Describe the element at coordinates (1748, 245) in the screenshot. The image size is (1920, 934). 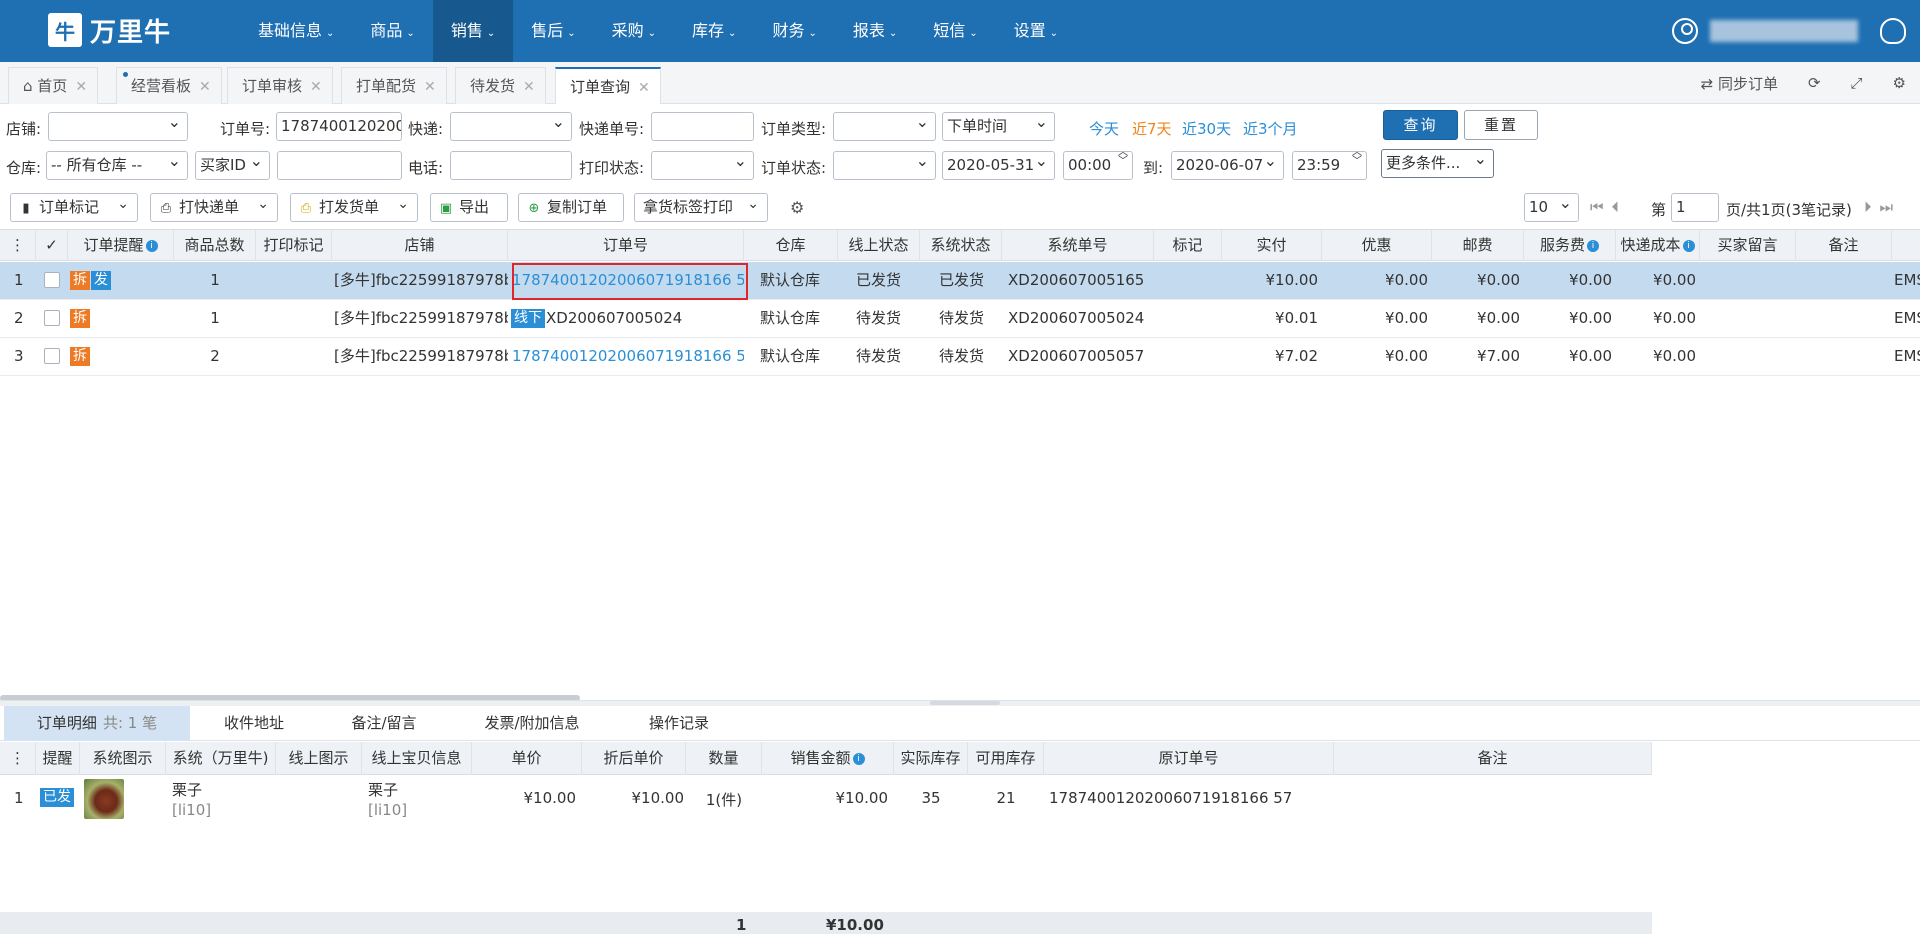
I see `col-buyer-msg: 买家留言` at that location.